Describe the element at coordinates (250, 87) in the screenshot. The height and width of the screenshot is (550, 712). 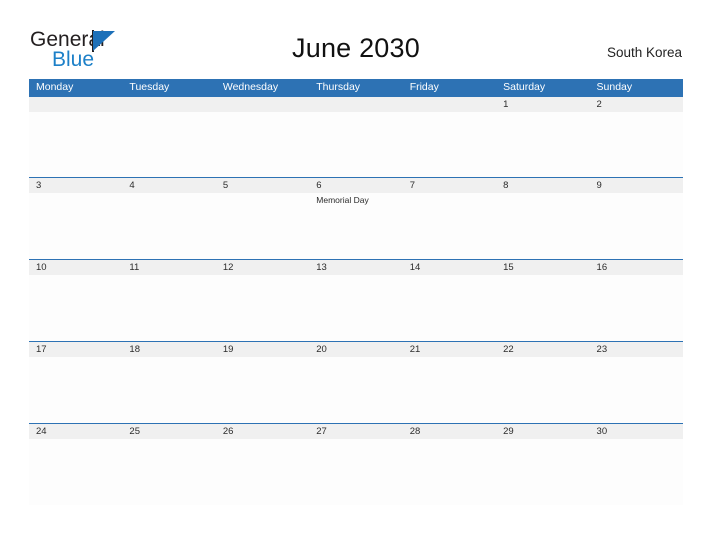
I see `weekday-wednesday: Wednesday` at that location.